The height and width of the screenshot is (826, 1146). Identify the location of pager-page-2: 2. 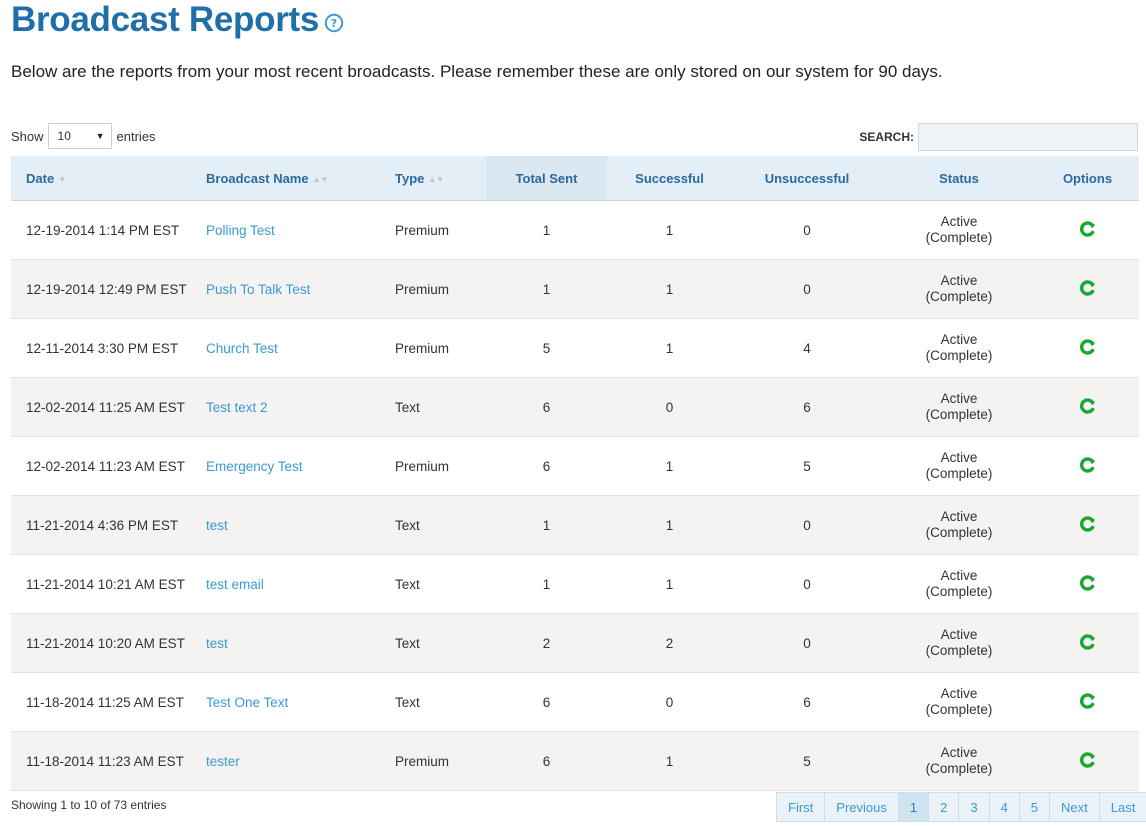
(943, 807).